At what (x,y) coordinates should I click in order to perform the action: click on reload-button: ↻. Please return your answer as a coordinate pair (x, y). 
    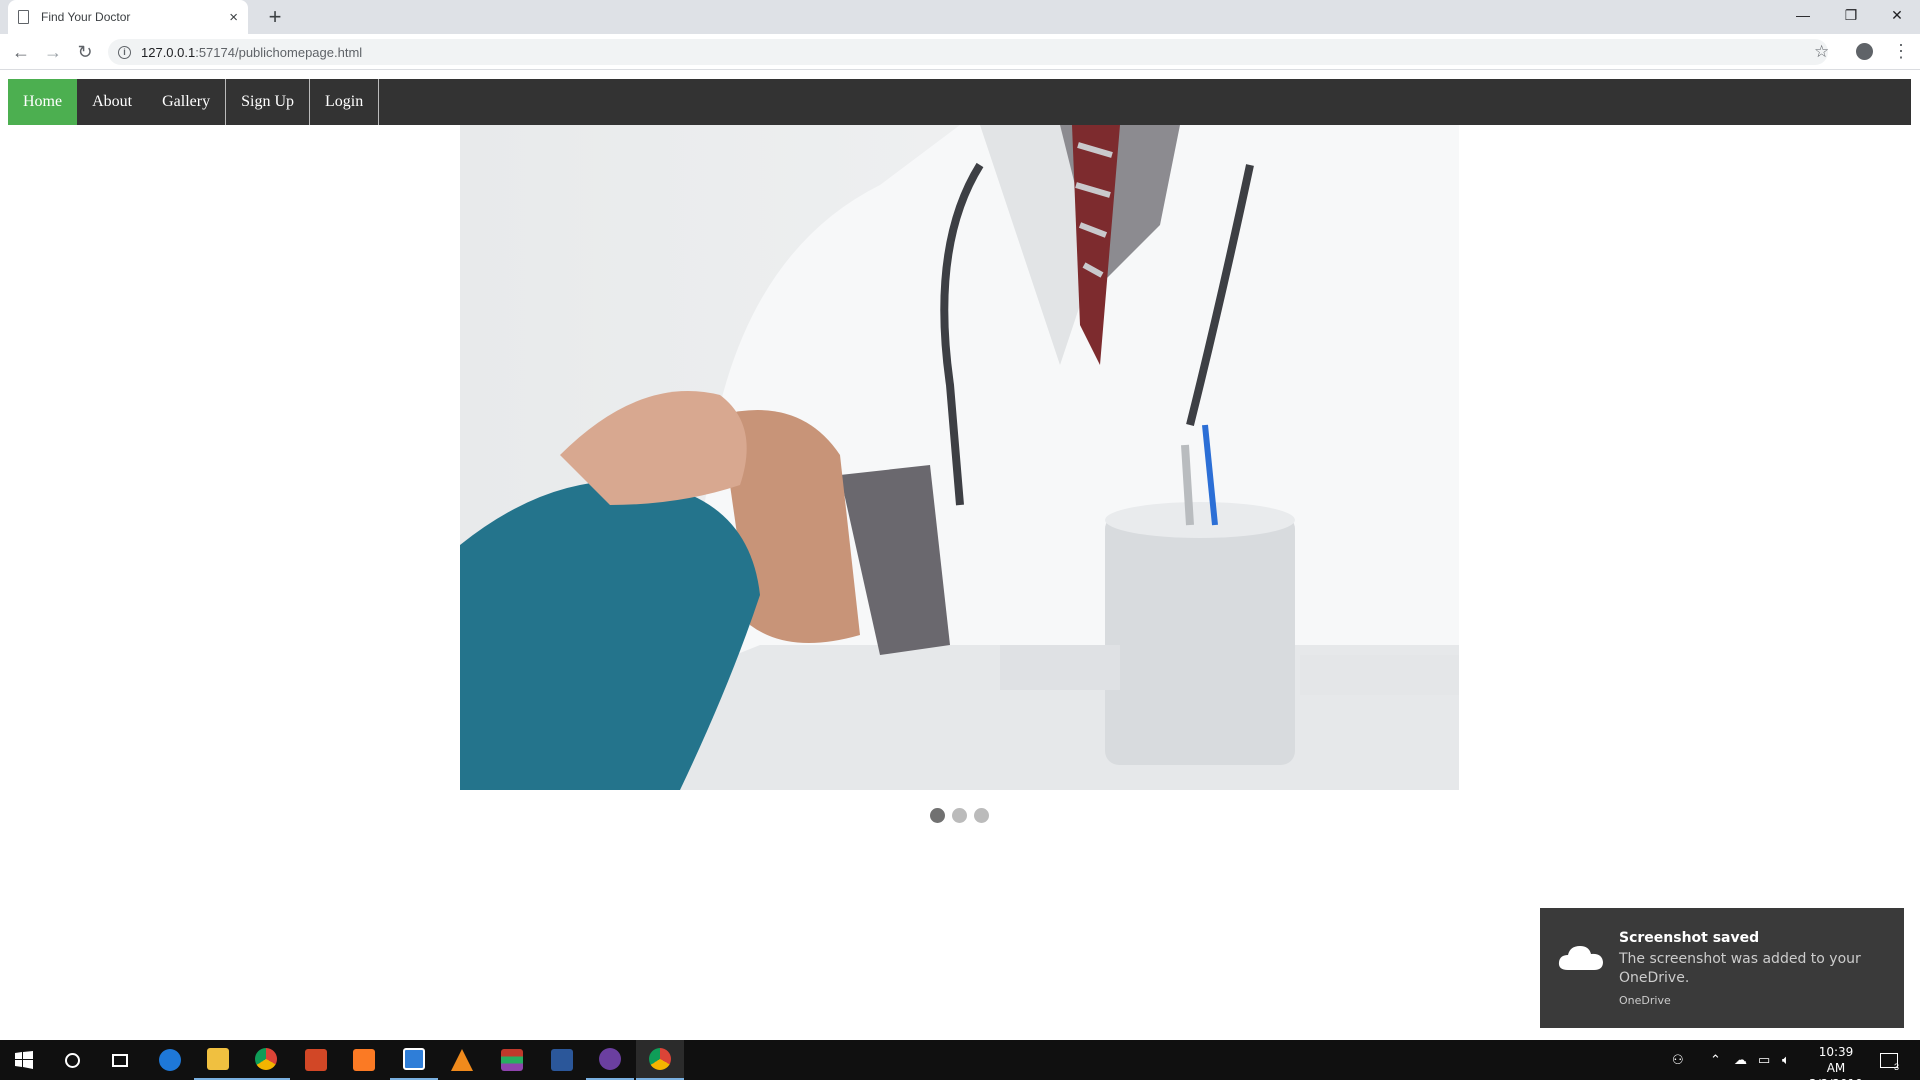
    Looking at the image, I should click on (85, 52).